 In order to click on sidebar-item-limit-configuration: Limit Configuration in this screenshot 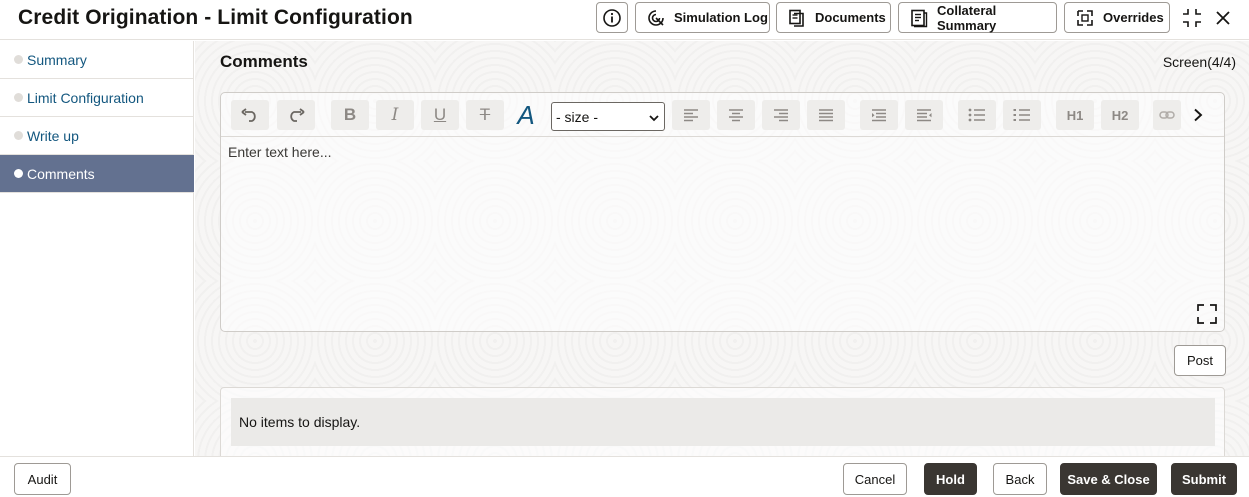, I will do `click(97, 98)`.